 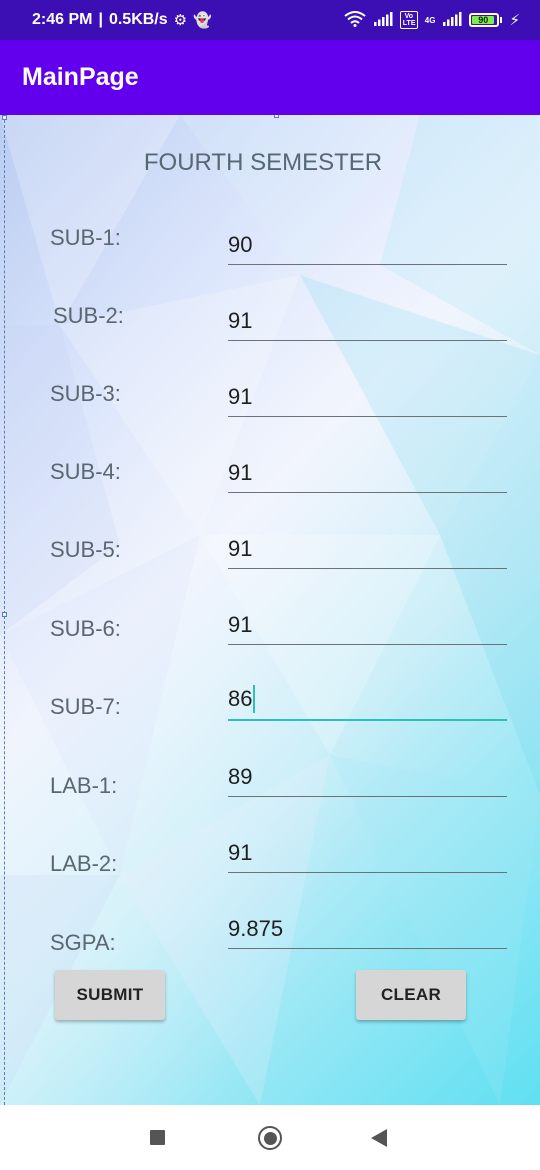 What do you see at coordinates (85, 628) in the screenshot?
I see `label-sub-6: SUB-6:` at bounding box center [85, 628].